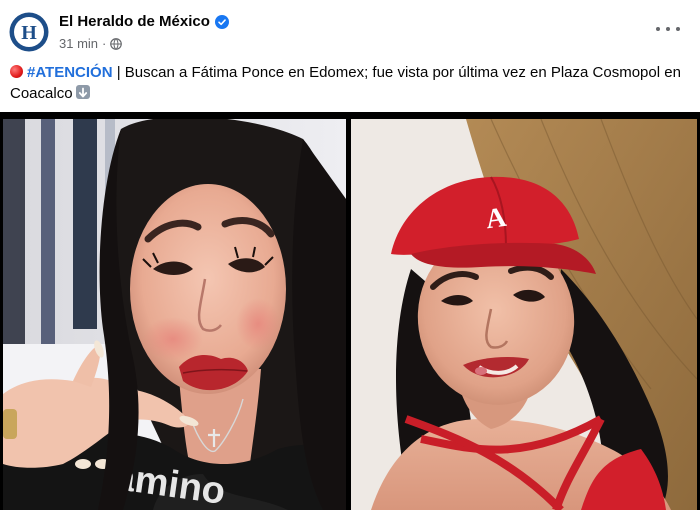  What do you see at coordinates (70, 72) in the screenshot?
I see `hashtag-link: #ATENCIÓN` at bounding box center [70, 72].